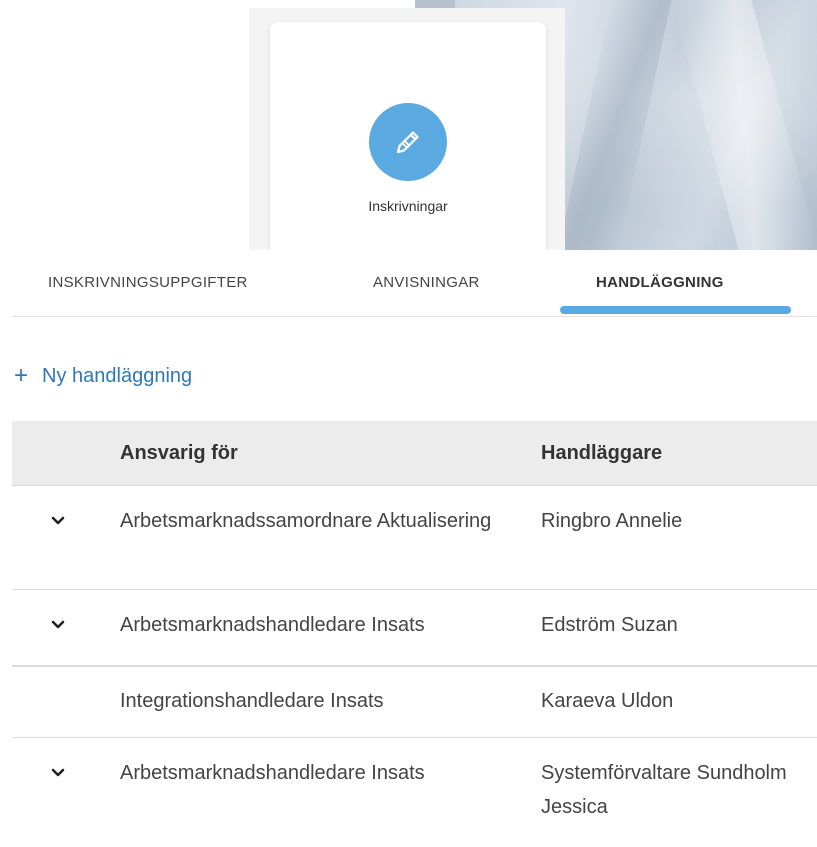  What do you see at coordinates (660, 282) in the screenshot?
I see `tab-handlaggning: HANDLÄGGNING` at bounding box center [660, 282].